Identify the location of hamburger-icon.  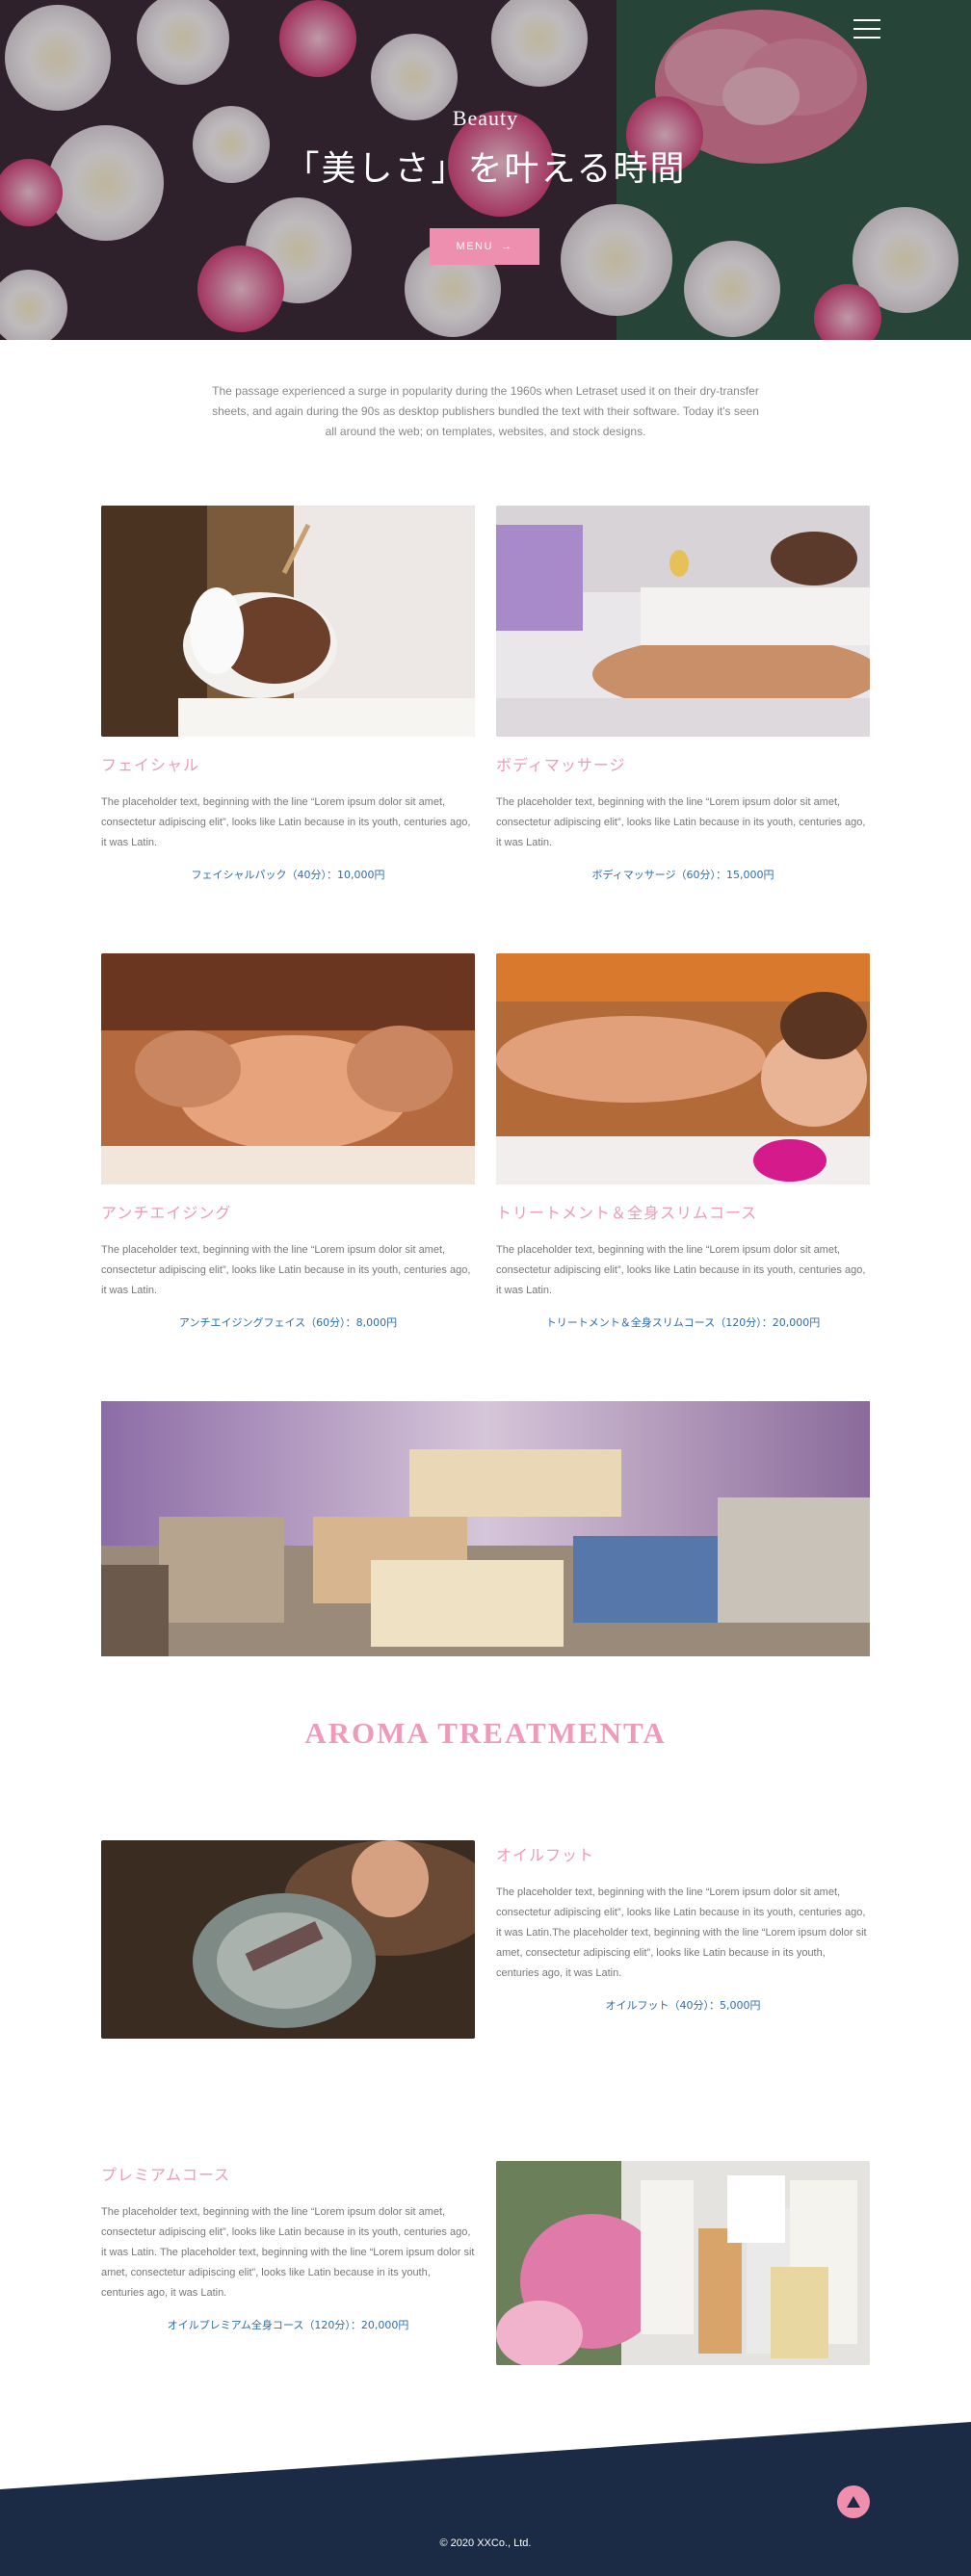
(867, 29).